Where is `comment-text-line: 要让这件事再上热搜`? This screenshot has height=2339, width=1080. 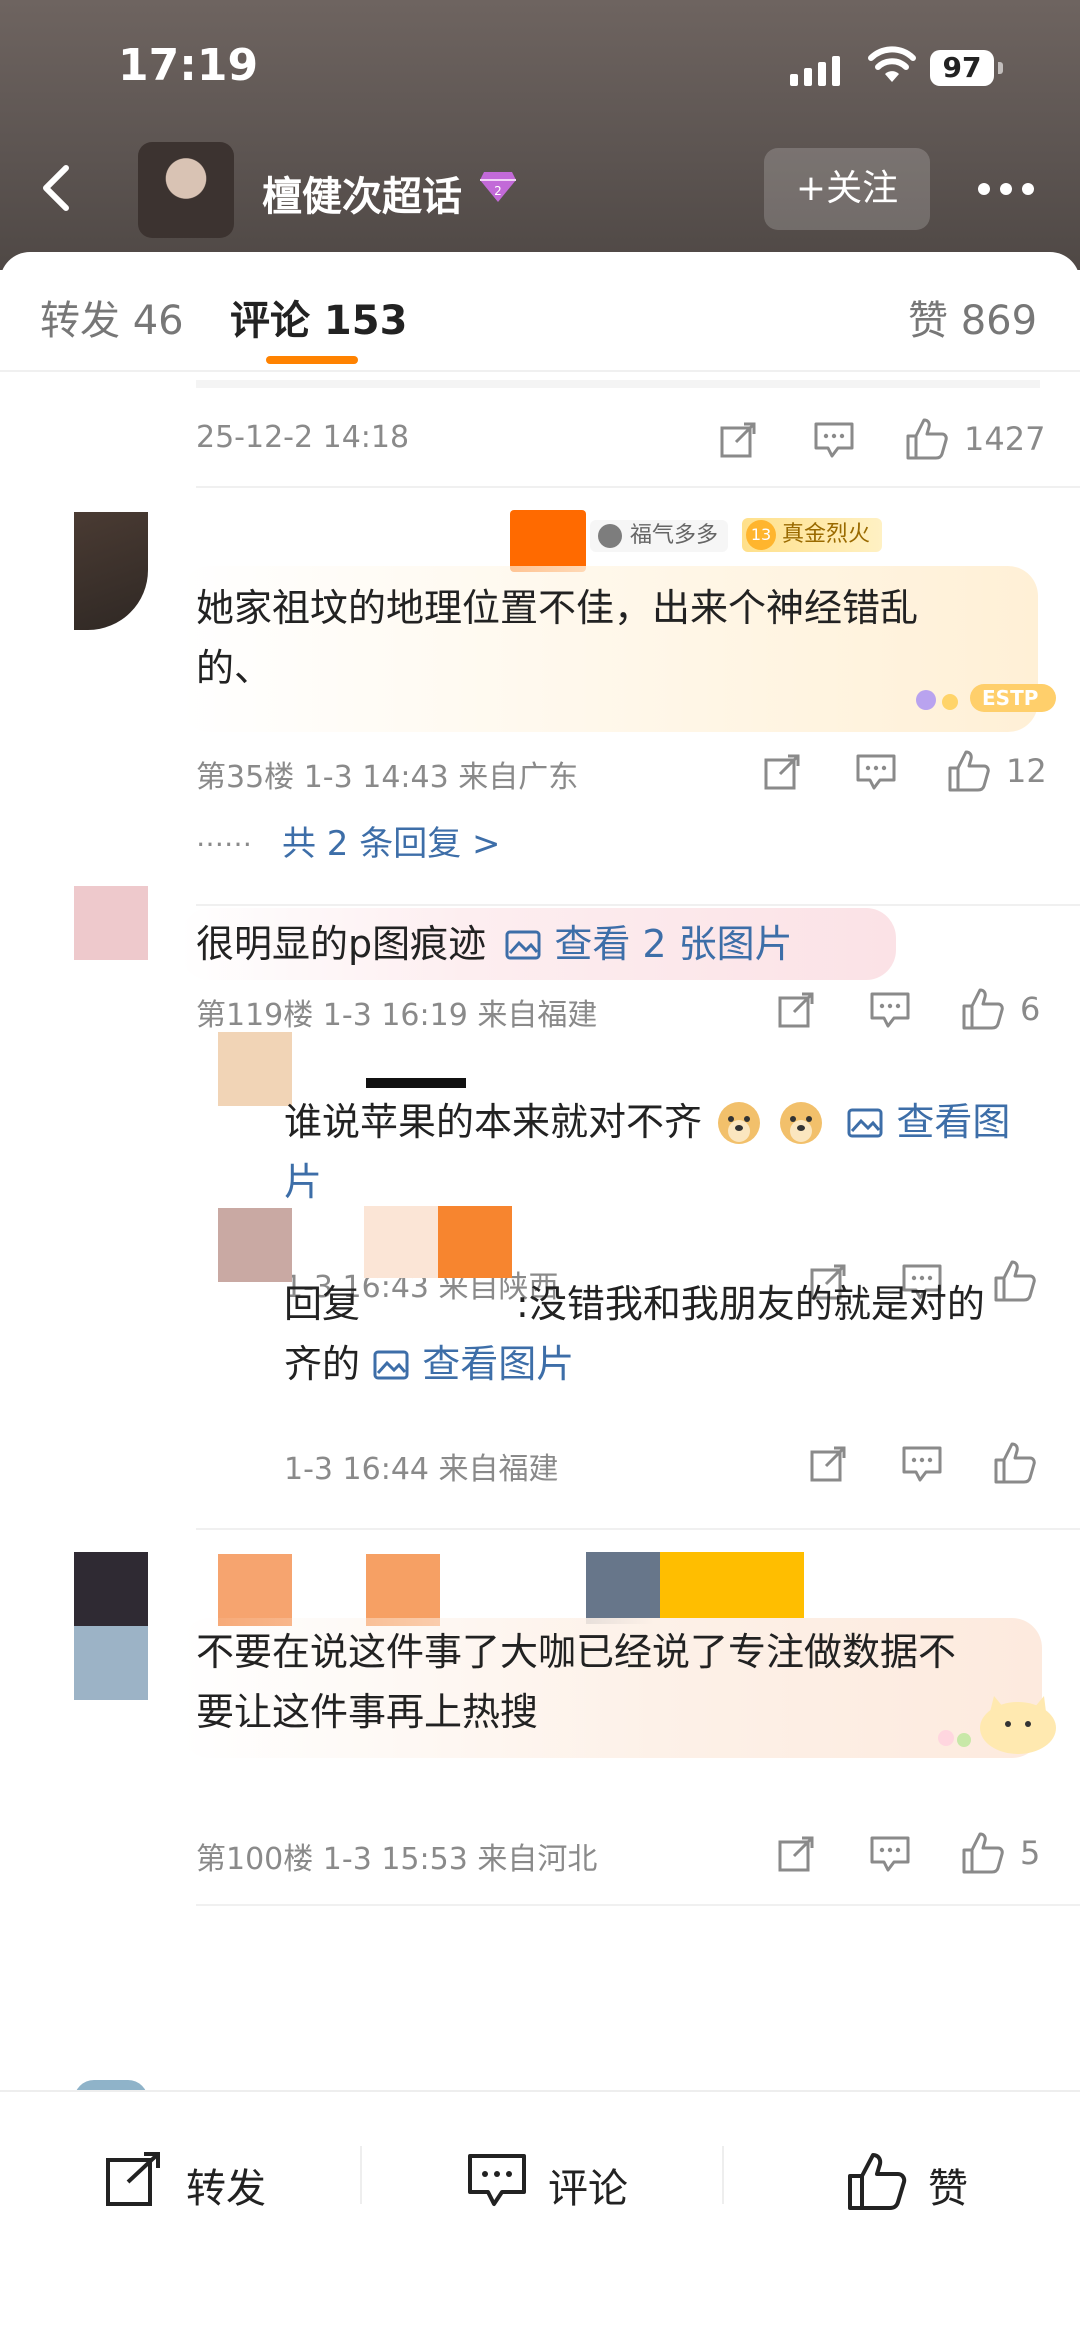 comment-text-line: 要让这件事再上热搜 is located at coordinates (367, 1712).